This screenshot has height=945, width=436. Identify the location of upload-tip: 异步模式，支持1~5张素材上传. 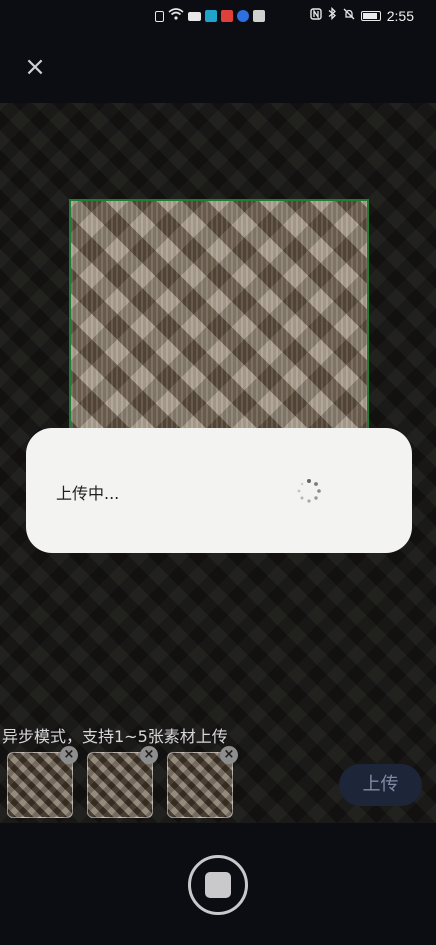
(115, 736).